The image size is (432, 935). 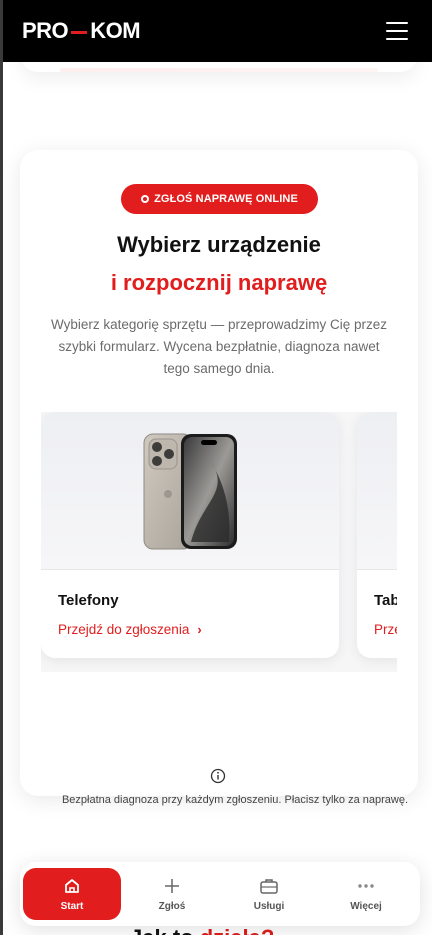 I want to click on nav-services: Usługi, so click(x=269, y=894).